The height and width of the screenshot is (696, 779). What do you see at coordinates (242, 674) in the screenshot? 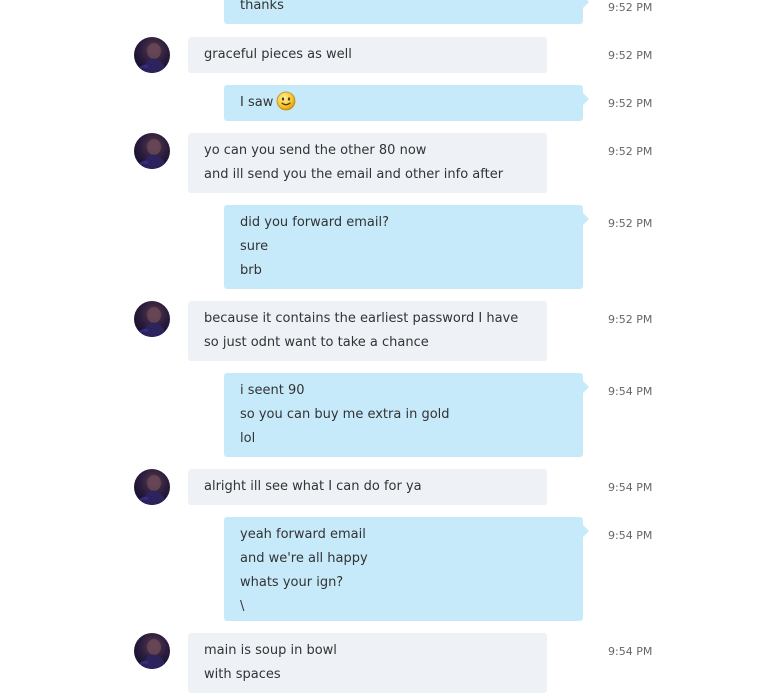
I see `message-line: with spaces` at bounding box center [242, 674].